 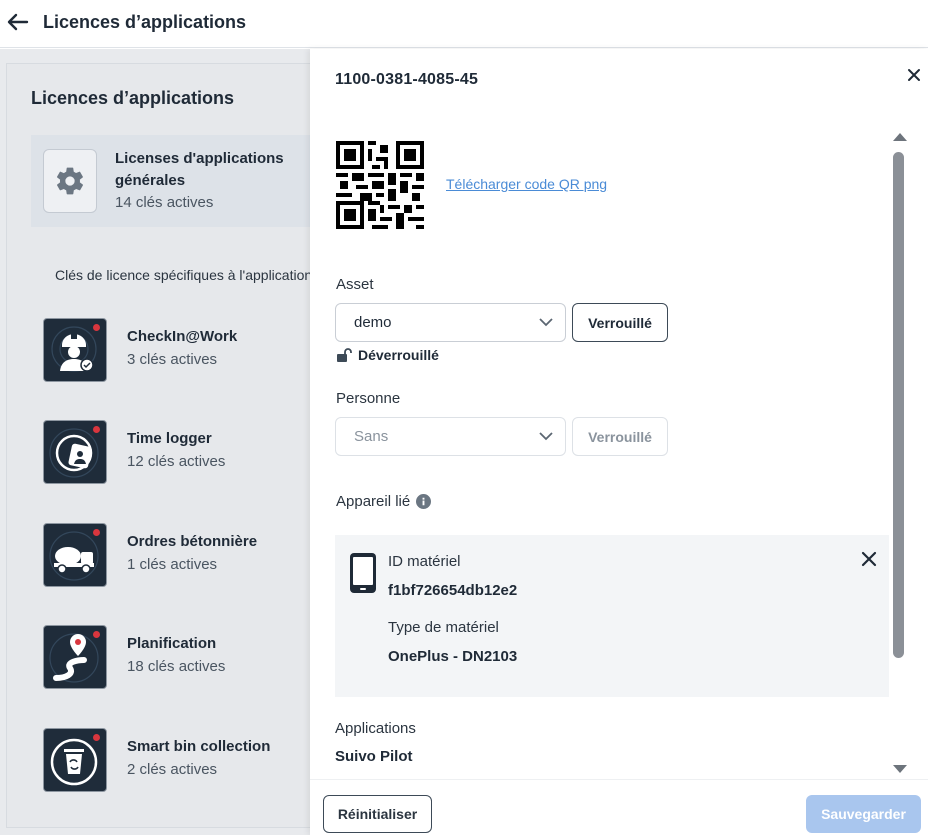 I want to click on general-licenses-count: 14 clés actives, so click(x=164, y=202).